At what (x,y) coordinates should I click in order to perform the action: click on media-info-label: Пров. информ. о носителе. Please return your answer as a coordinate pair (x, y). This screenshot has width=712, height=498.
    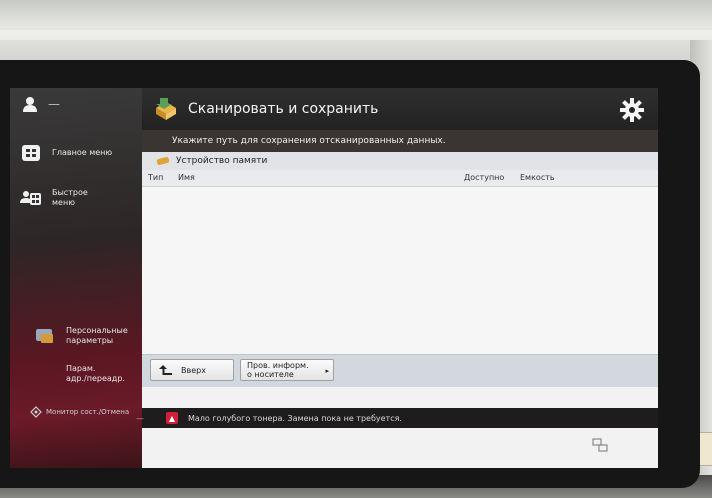
    Looking at the image, I should click on (278, 370).